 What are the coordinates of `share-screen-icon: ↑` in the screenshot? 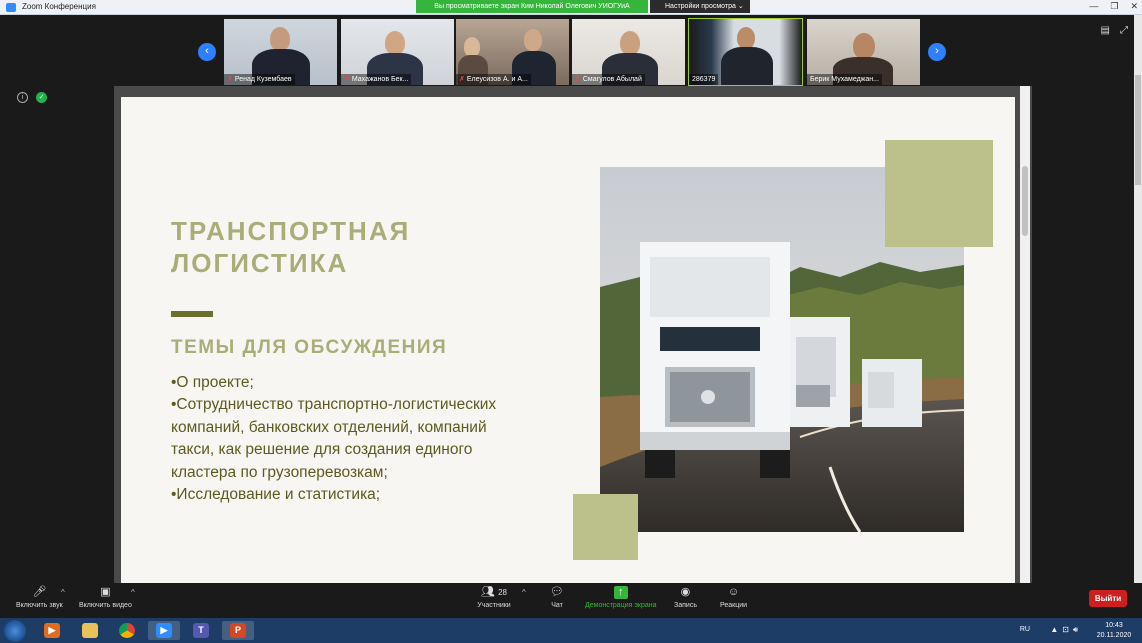 It's located at (620, 592).